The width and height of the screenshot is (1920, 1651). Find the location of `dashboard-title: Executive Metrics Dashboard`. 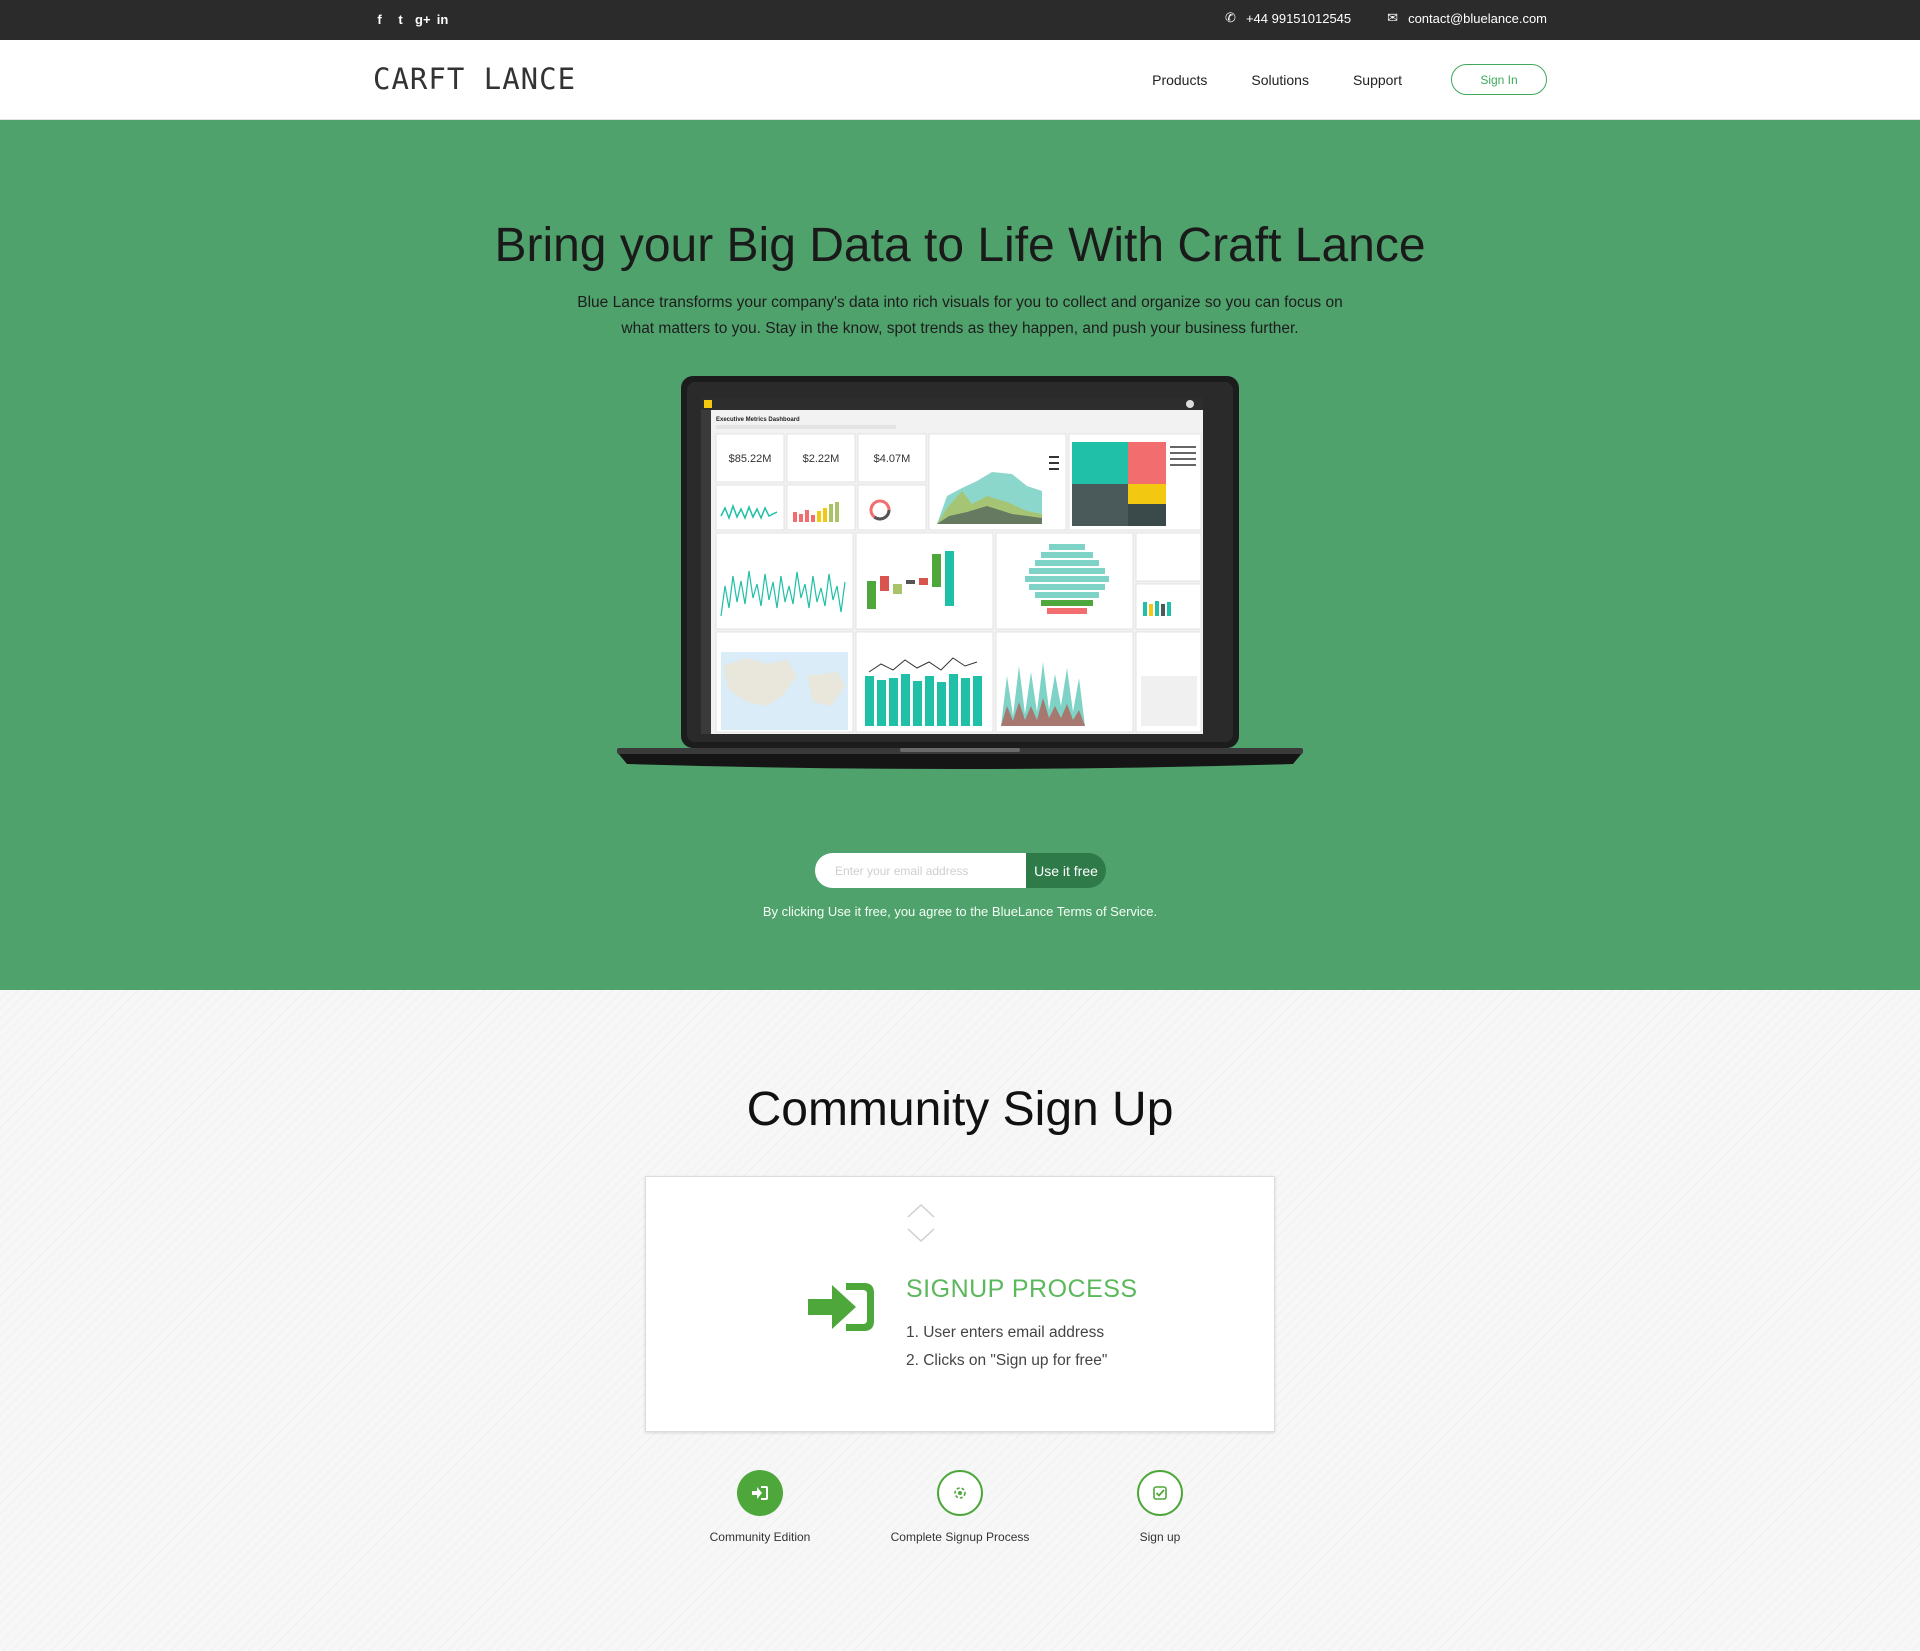

dashboard-title: Executive Metrics Dashboard is located at coordinates (758, 420).